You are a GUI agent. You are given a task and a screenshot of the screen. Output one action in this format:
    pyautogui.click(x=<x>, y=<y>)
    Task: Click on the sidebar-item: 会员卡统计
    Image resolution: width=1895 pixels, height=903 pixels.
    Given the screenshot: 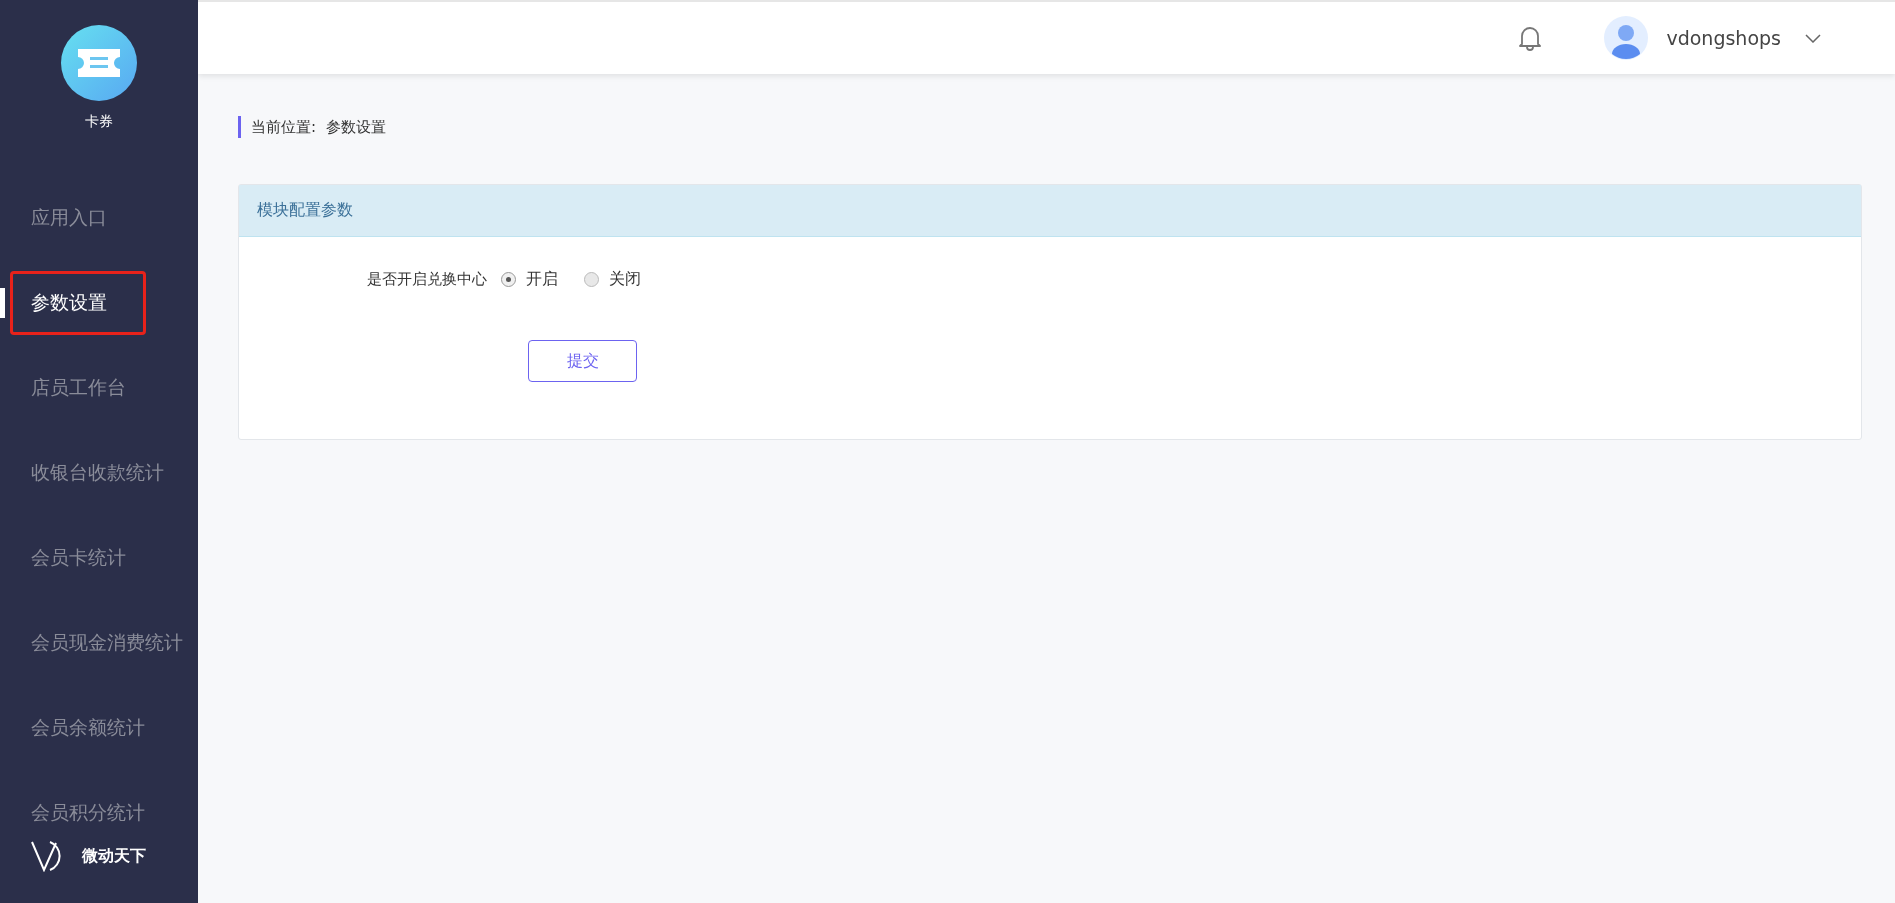 What is the action you would take?
    pyautogui.click(x=99, y=558)
    